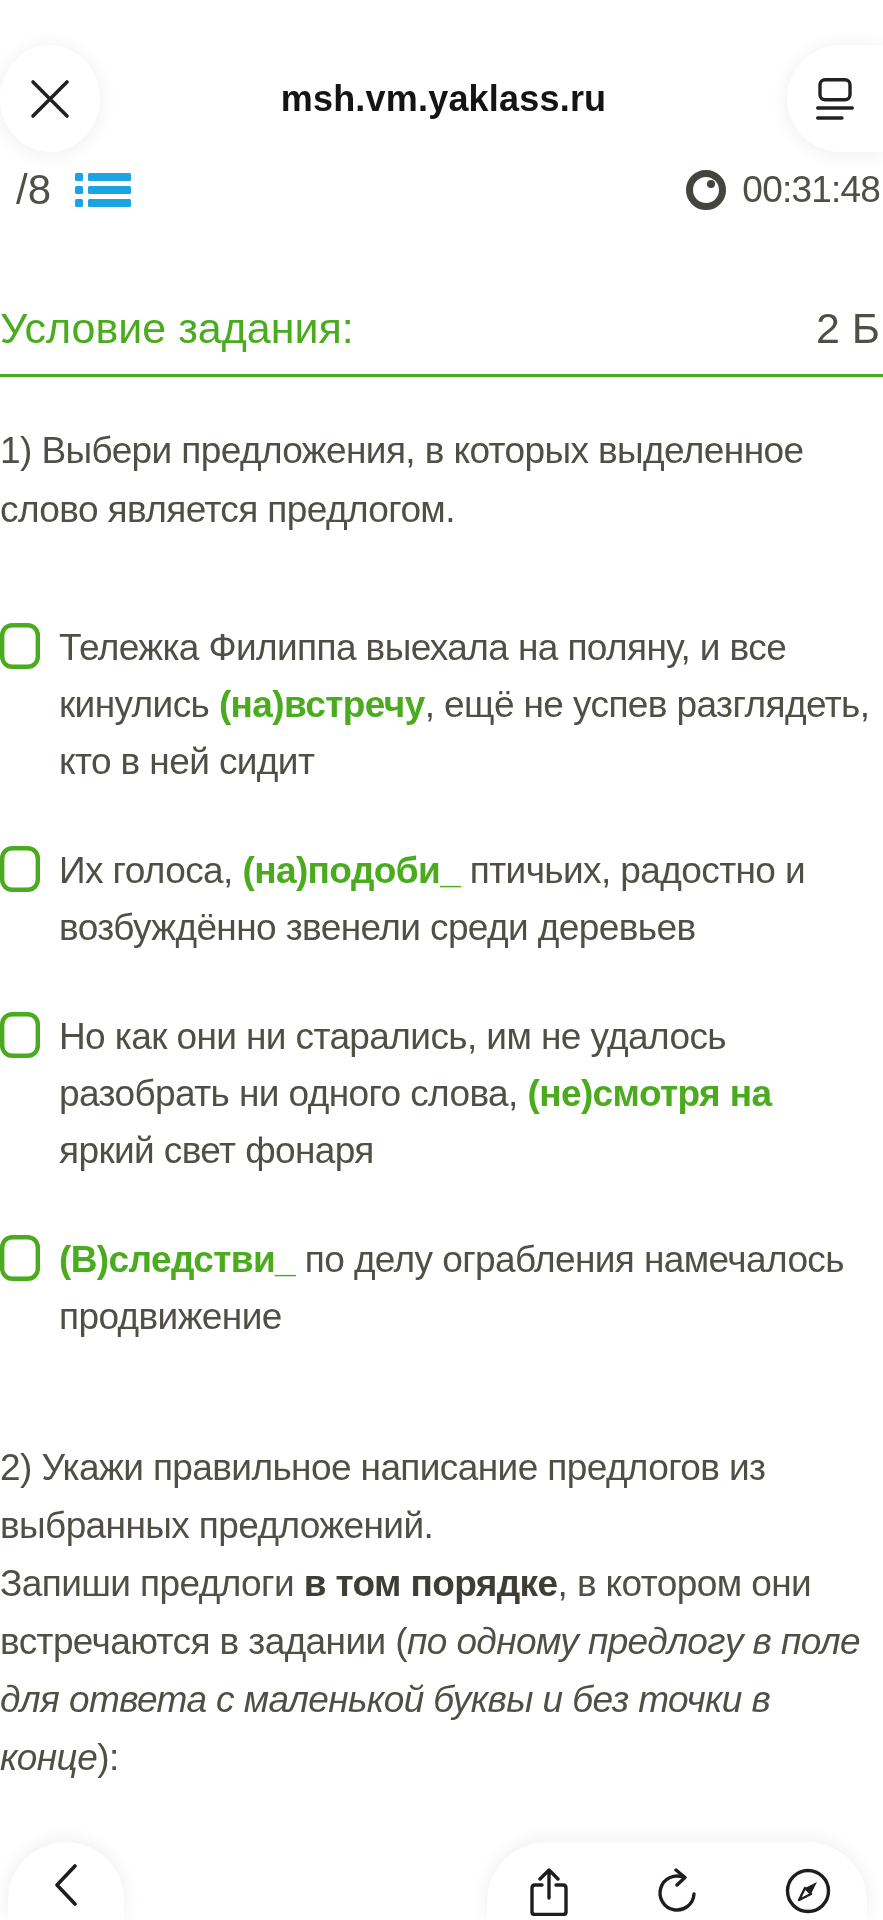 This screenshot has width=883, height=1920. What do you see at coordinates (431, 1671) in the screenshot?
I see `instruction-text: Запиши предлоги в том порядке, в котором они встречаются в задании (по одному предлогу в поле для ответа с маленькой буквы и без точки в конце):` at bounding box center [431, 1671].